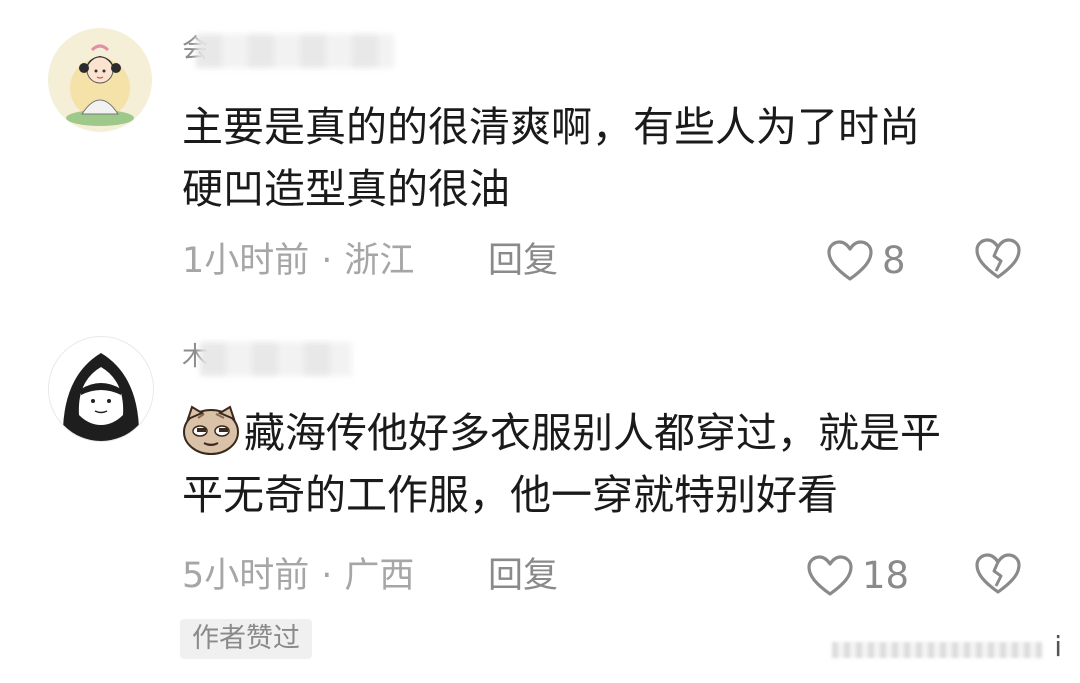 This screenshot has height=683, width=1080. I want to click on comment-text-line: 平无奇的工作服，他一穿就特别好看, so click(510, 495).